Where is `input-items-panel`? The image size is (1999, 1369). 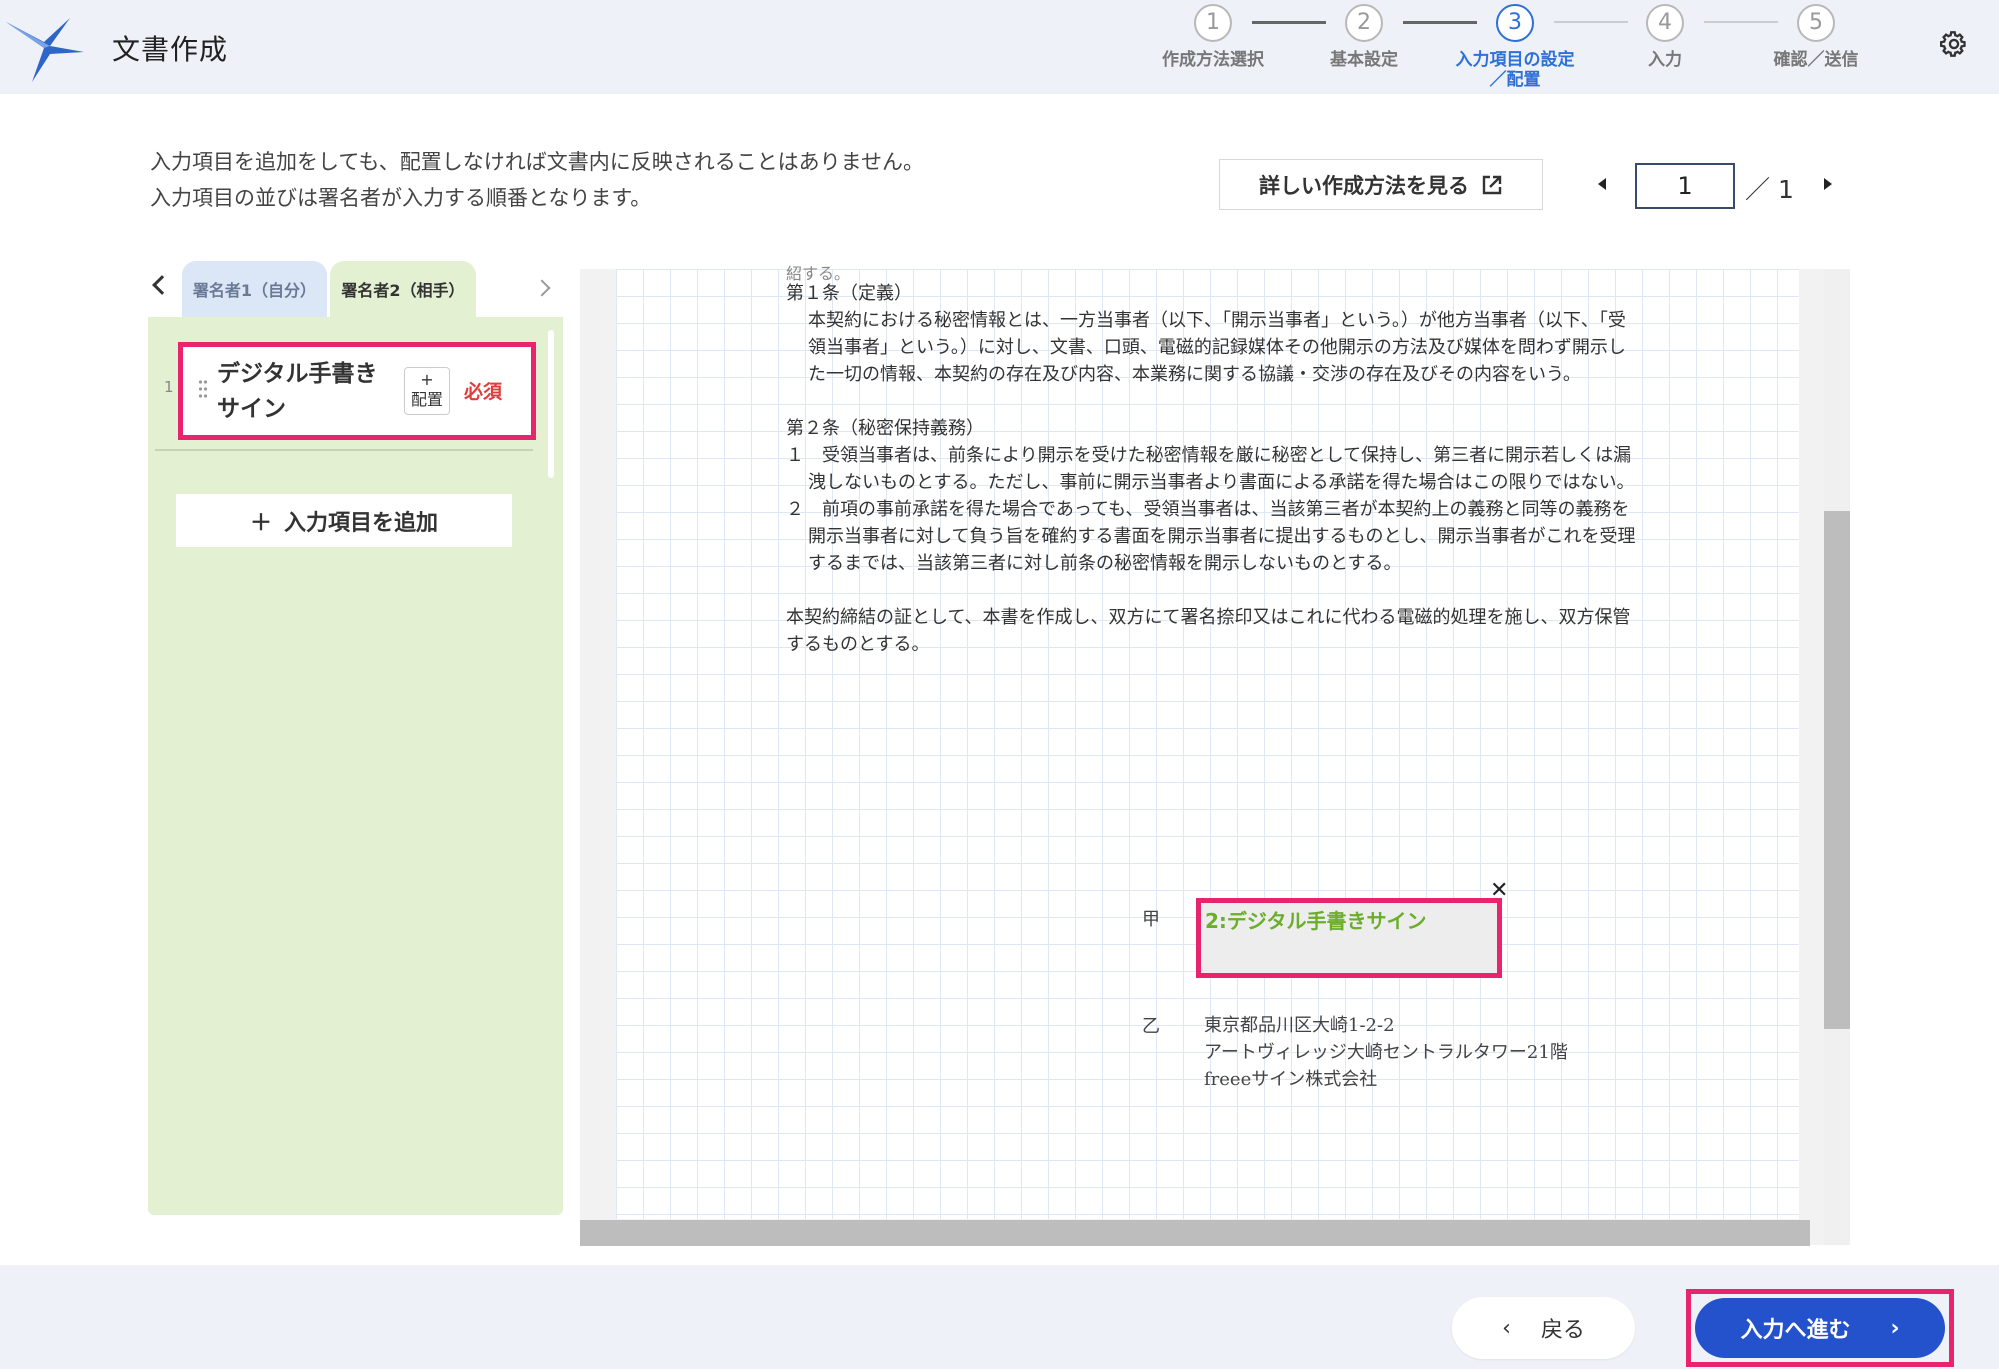
input-items-panel is located at coordinates (355, 766).